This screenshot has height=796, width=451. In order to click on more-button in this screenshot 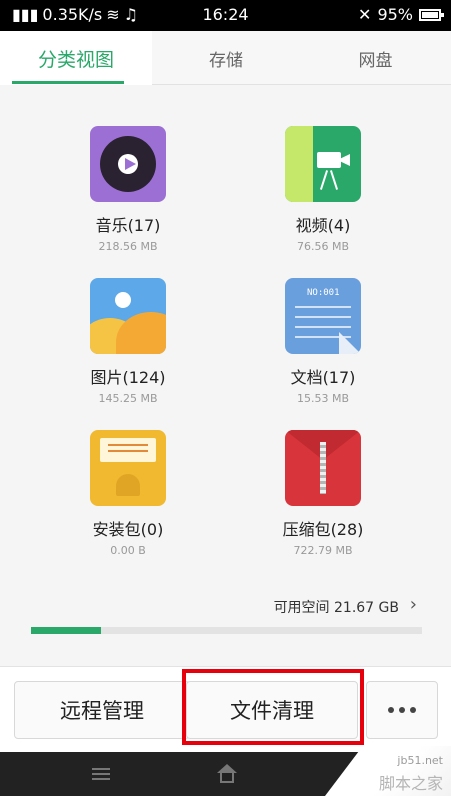, I will do `click(402, 710)`.